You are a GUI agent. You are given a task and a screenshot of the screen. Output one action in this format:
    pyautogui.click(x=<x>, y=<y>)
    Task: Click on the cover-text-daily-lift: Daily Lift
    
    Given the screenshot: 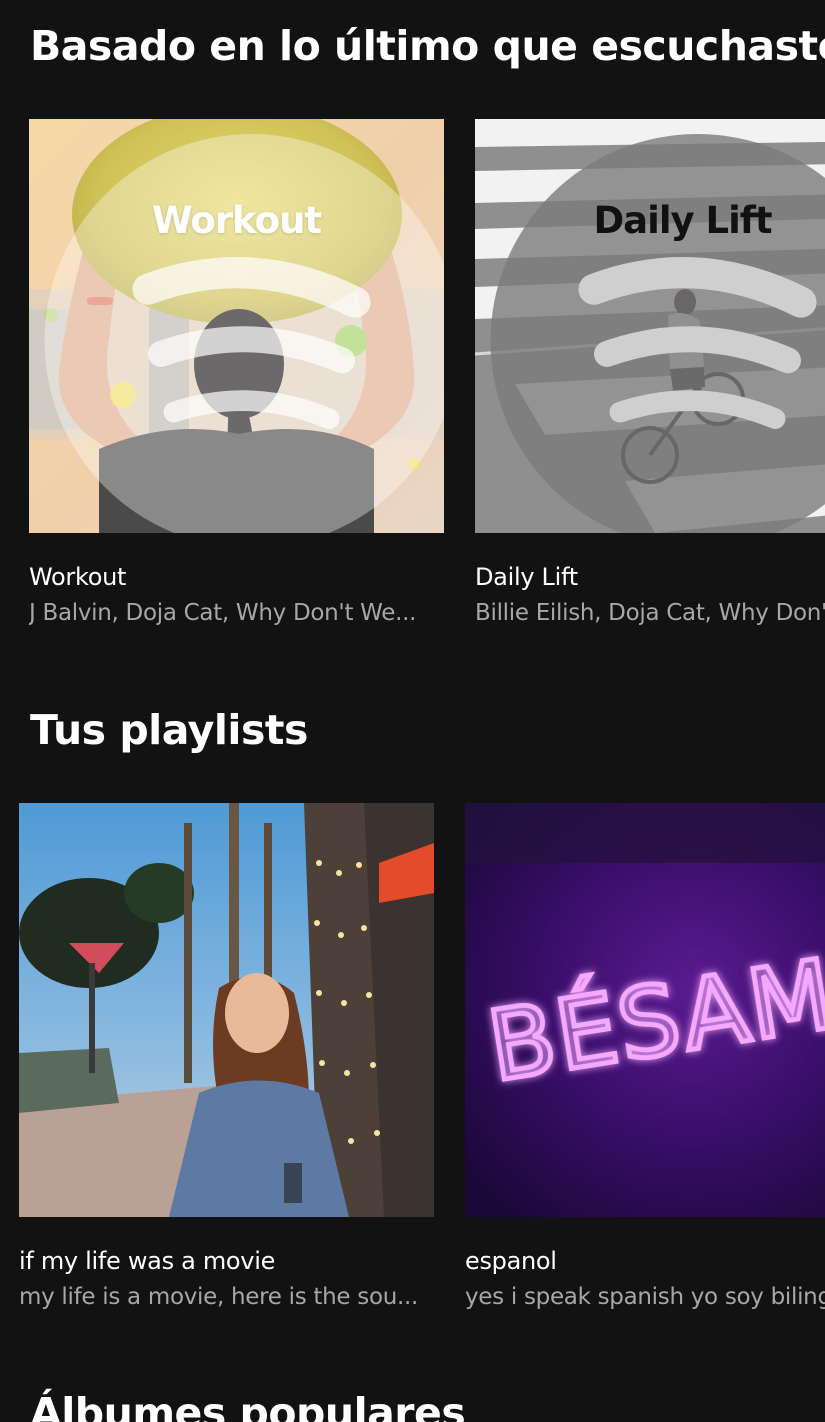 What is the action you would take?
    pyautogui.click(x=682, y=220)
    